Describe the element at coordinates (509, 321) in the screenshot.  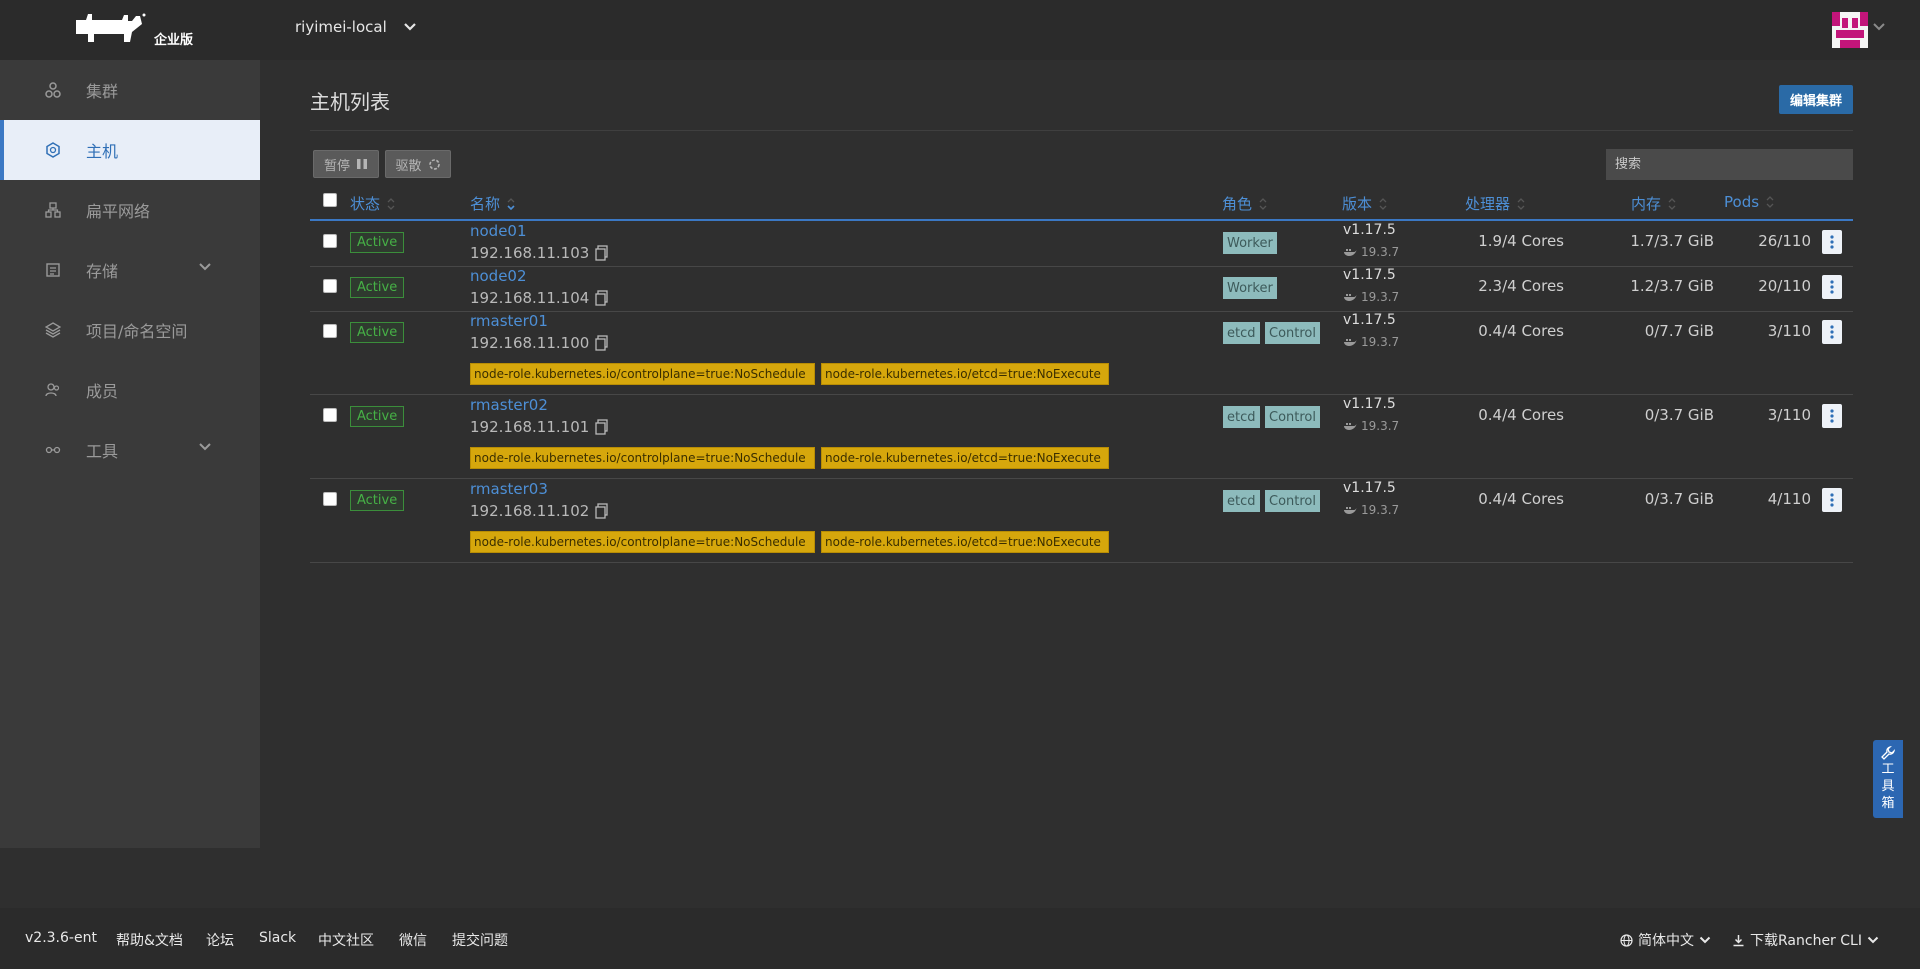
I see `node-name-link: rmaster01` at that location.